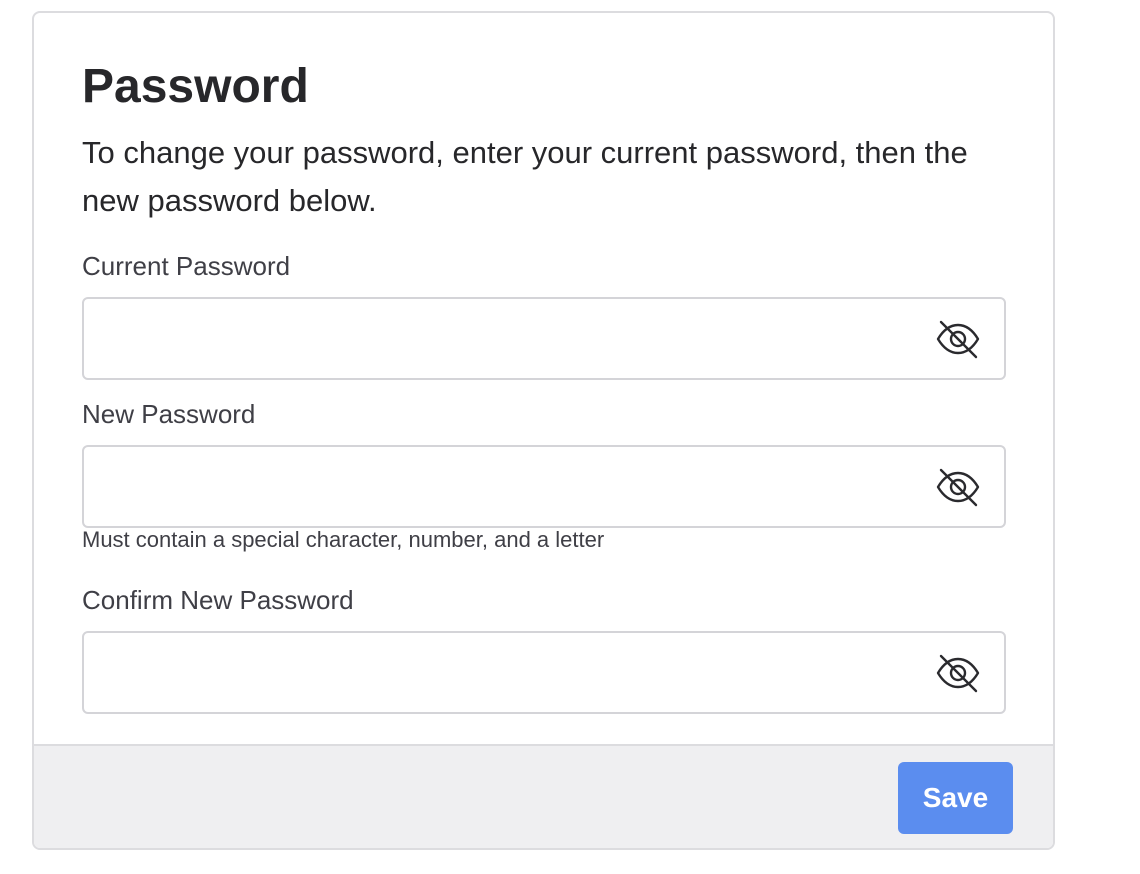  I want to click on confirm-password-field-wrapper, so click(544, 672).